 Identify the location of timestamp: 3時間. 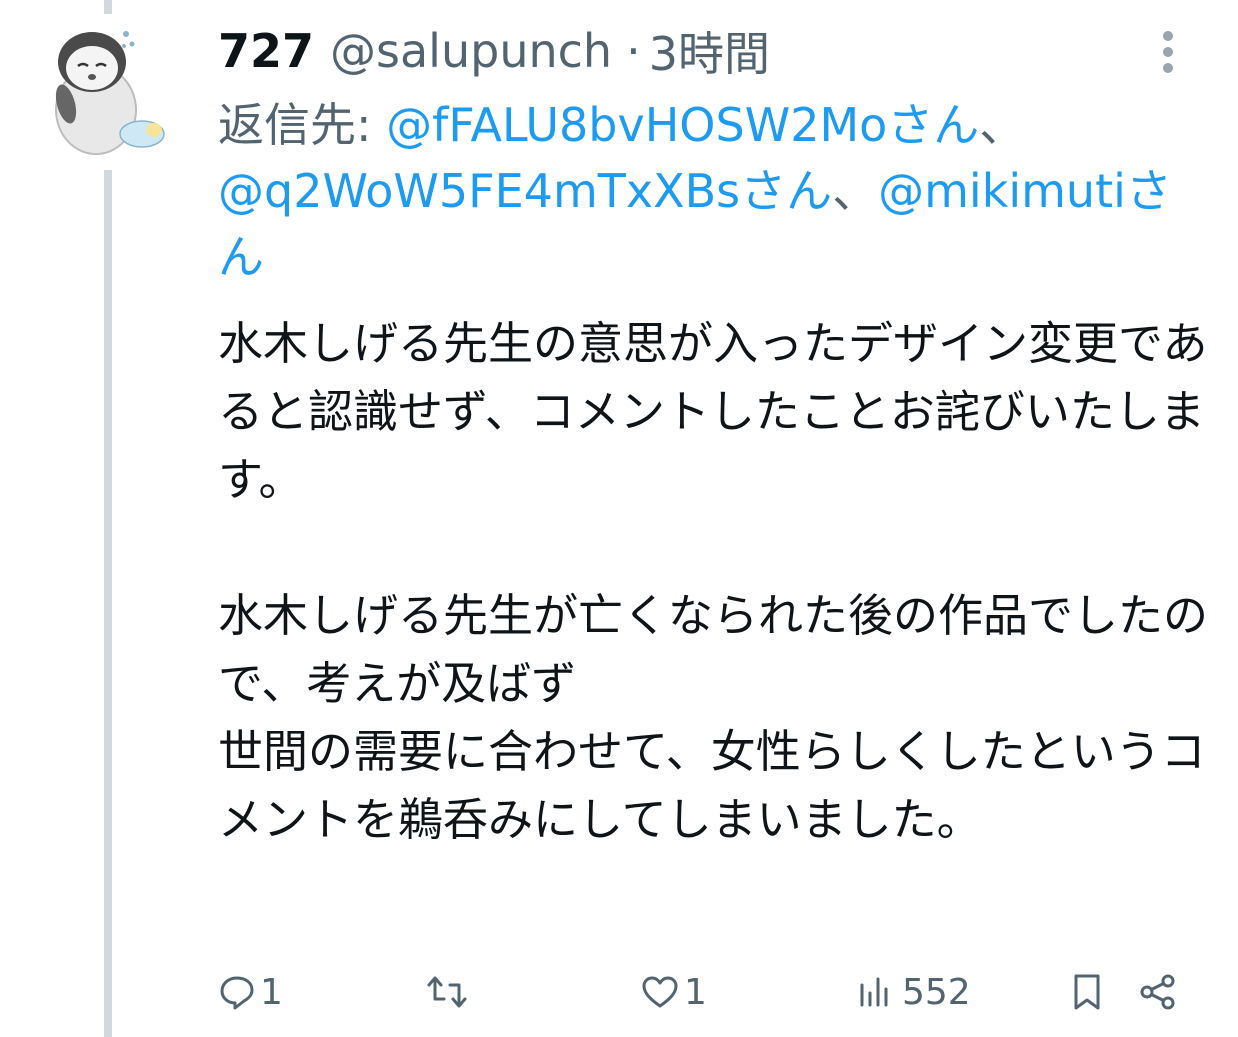
(709, 51).